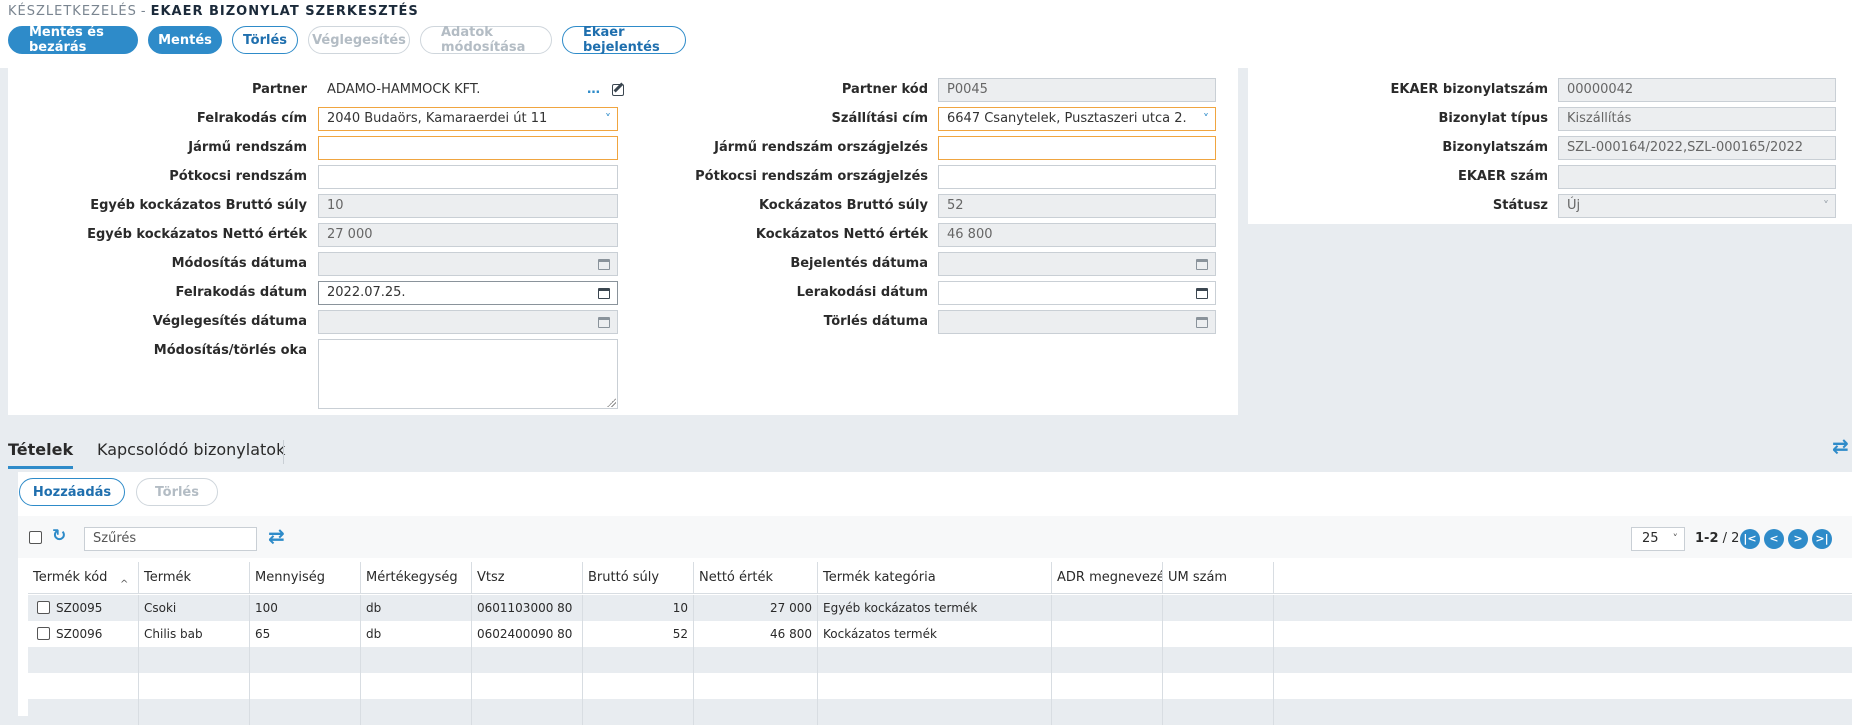 This screenshot has width=1852, height=725. Describe the element at coordinates (623, 90) in the screenshot. I see `partner-code-row: Partner kód P0045` at that location.